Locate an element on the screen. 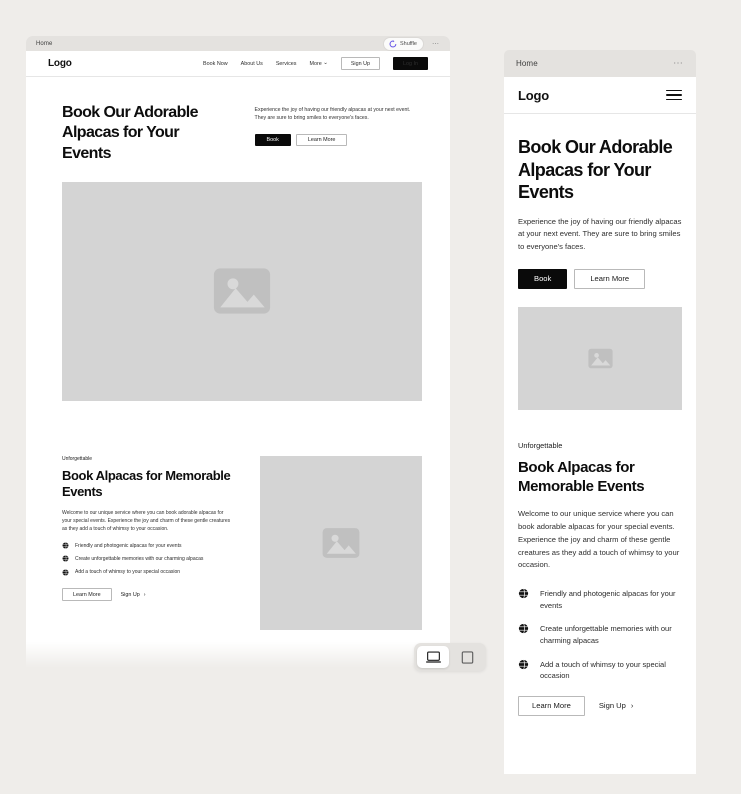 The width and height of the screenshot is (741, 794). signup-button: Sign Up is located at coordinates (360, 63).